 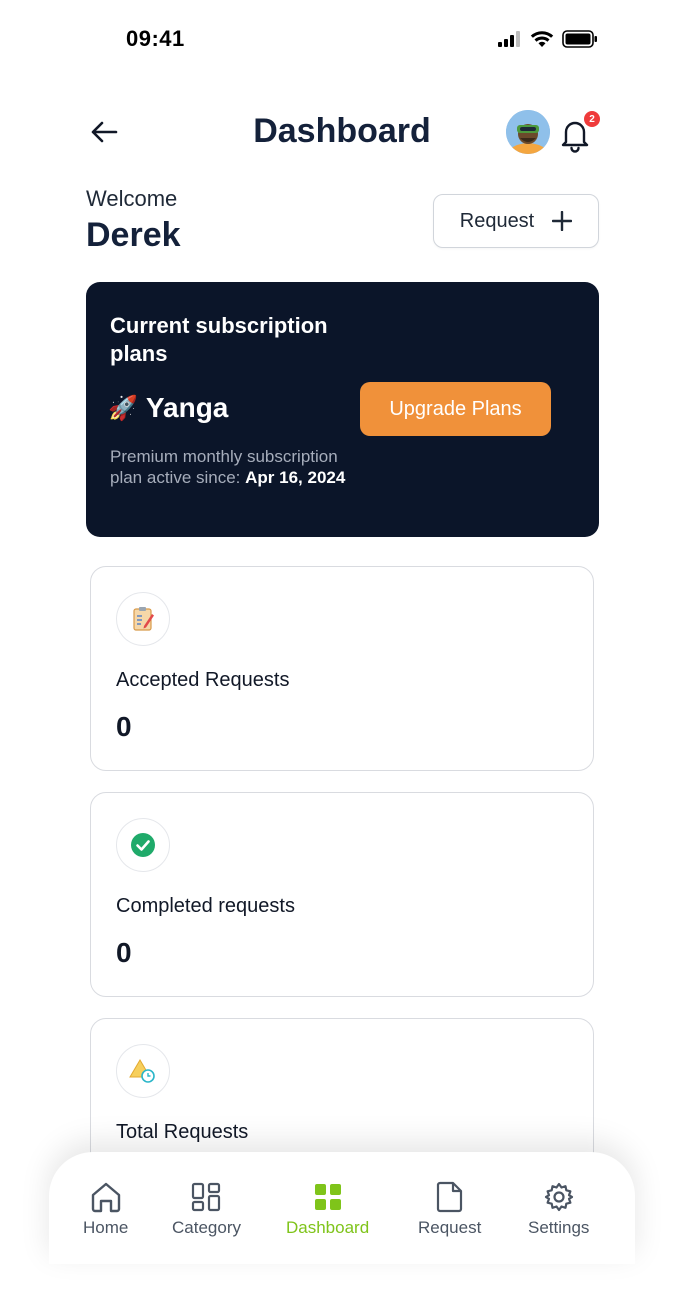 I want to click on plus-icon, so click(x=562, y=221).